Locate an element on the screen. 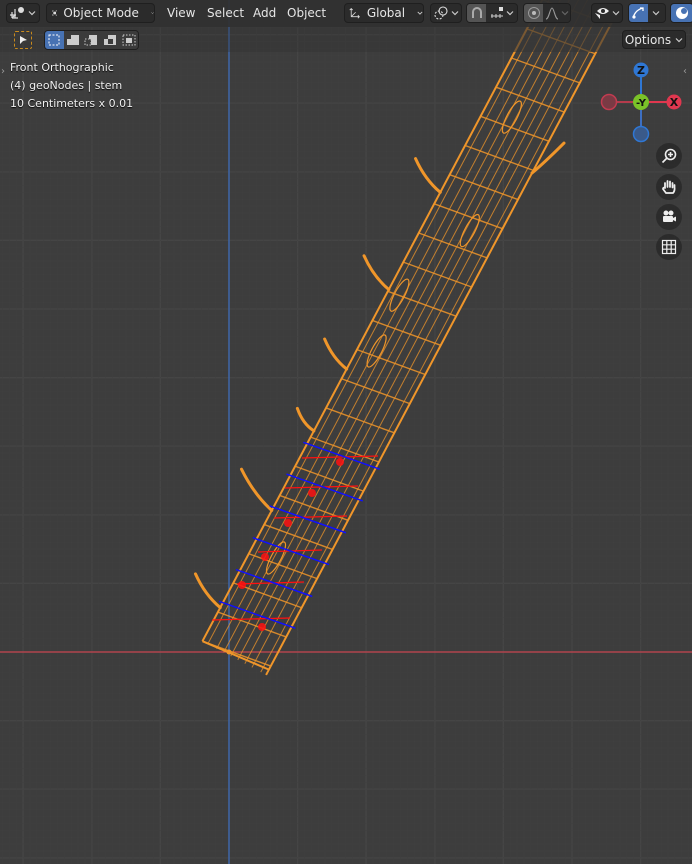 Image resolution: width=692 pixels, height=864 pixels. object-origin is located at coordinates (229, 652).